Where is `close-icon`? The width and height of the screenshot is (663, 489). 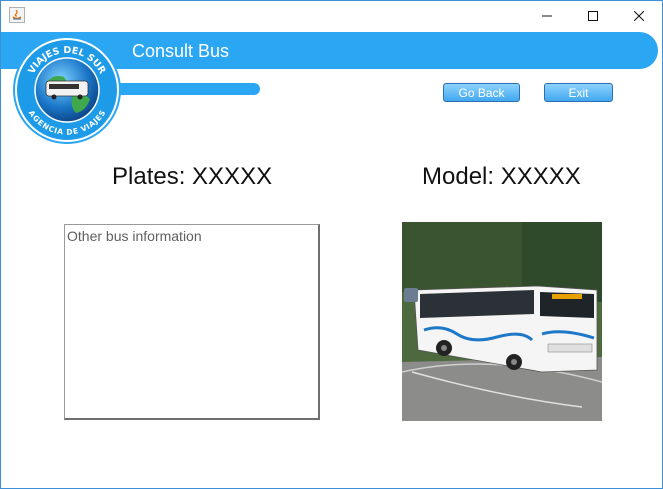 close-icon is located at coordinates (639, 16).